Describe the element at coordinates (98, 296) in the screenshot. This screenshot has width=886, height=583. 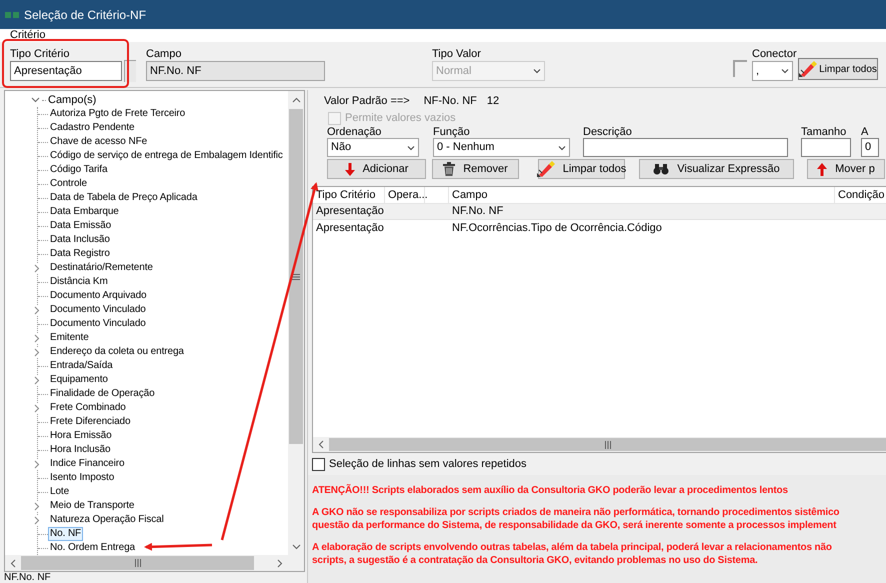
I see `tree-item: Documento Arquivado` at that location.